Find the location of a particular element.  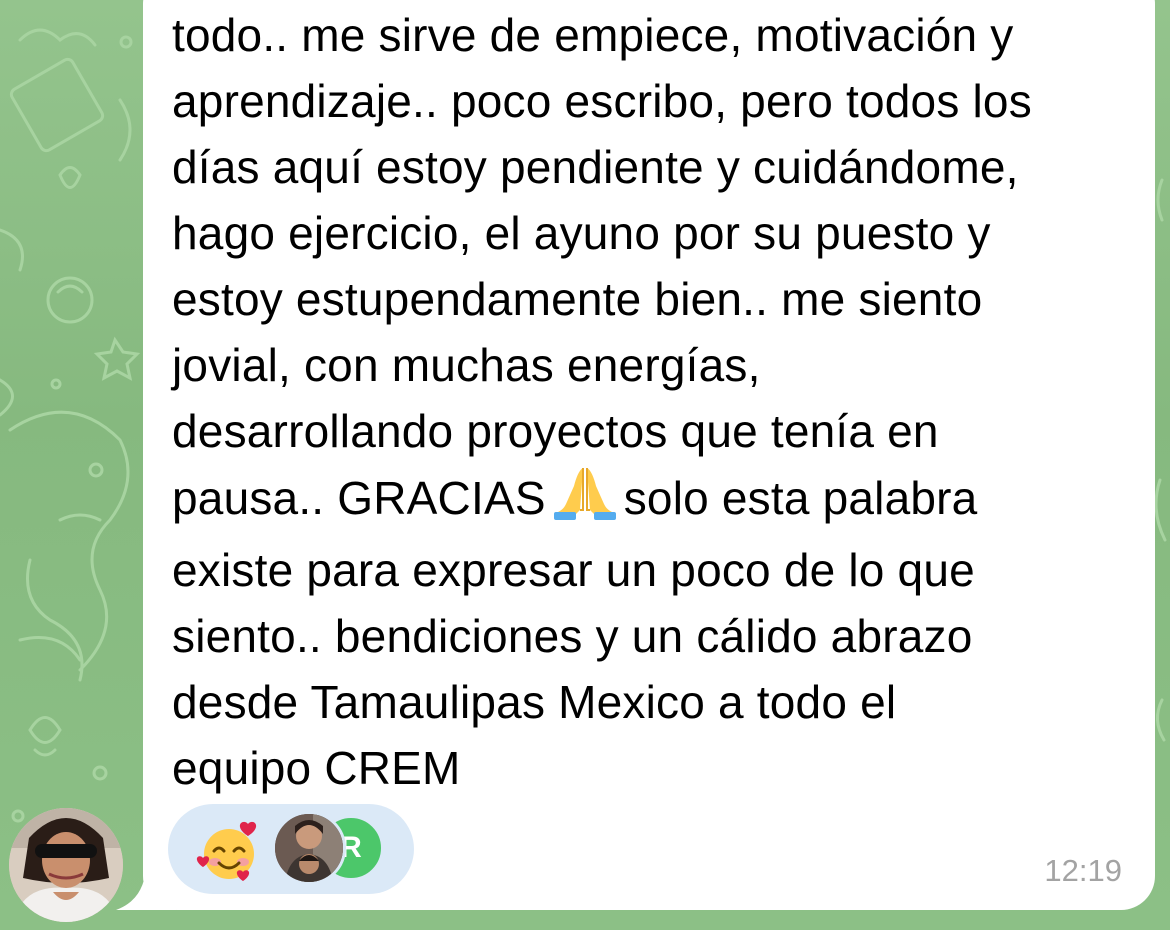

message-segment: pausa.. GRACIAS is located at coordinates (359, 498).